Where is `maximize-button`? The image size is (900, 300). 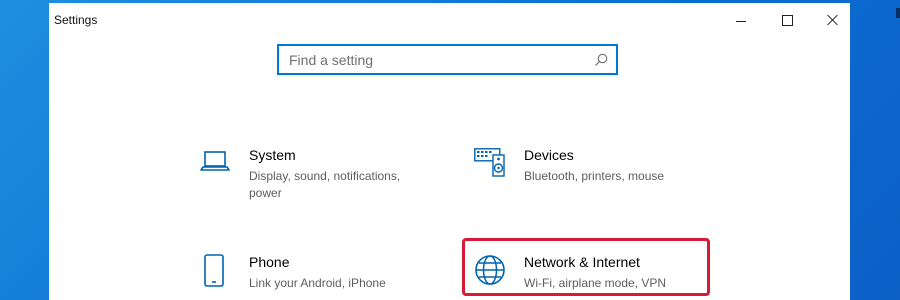 maximize-button is located at coordinates (787, 20).